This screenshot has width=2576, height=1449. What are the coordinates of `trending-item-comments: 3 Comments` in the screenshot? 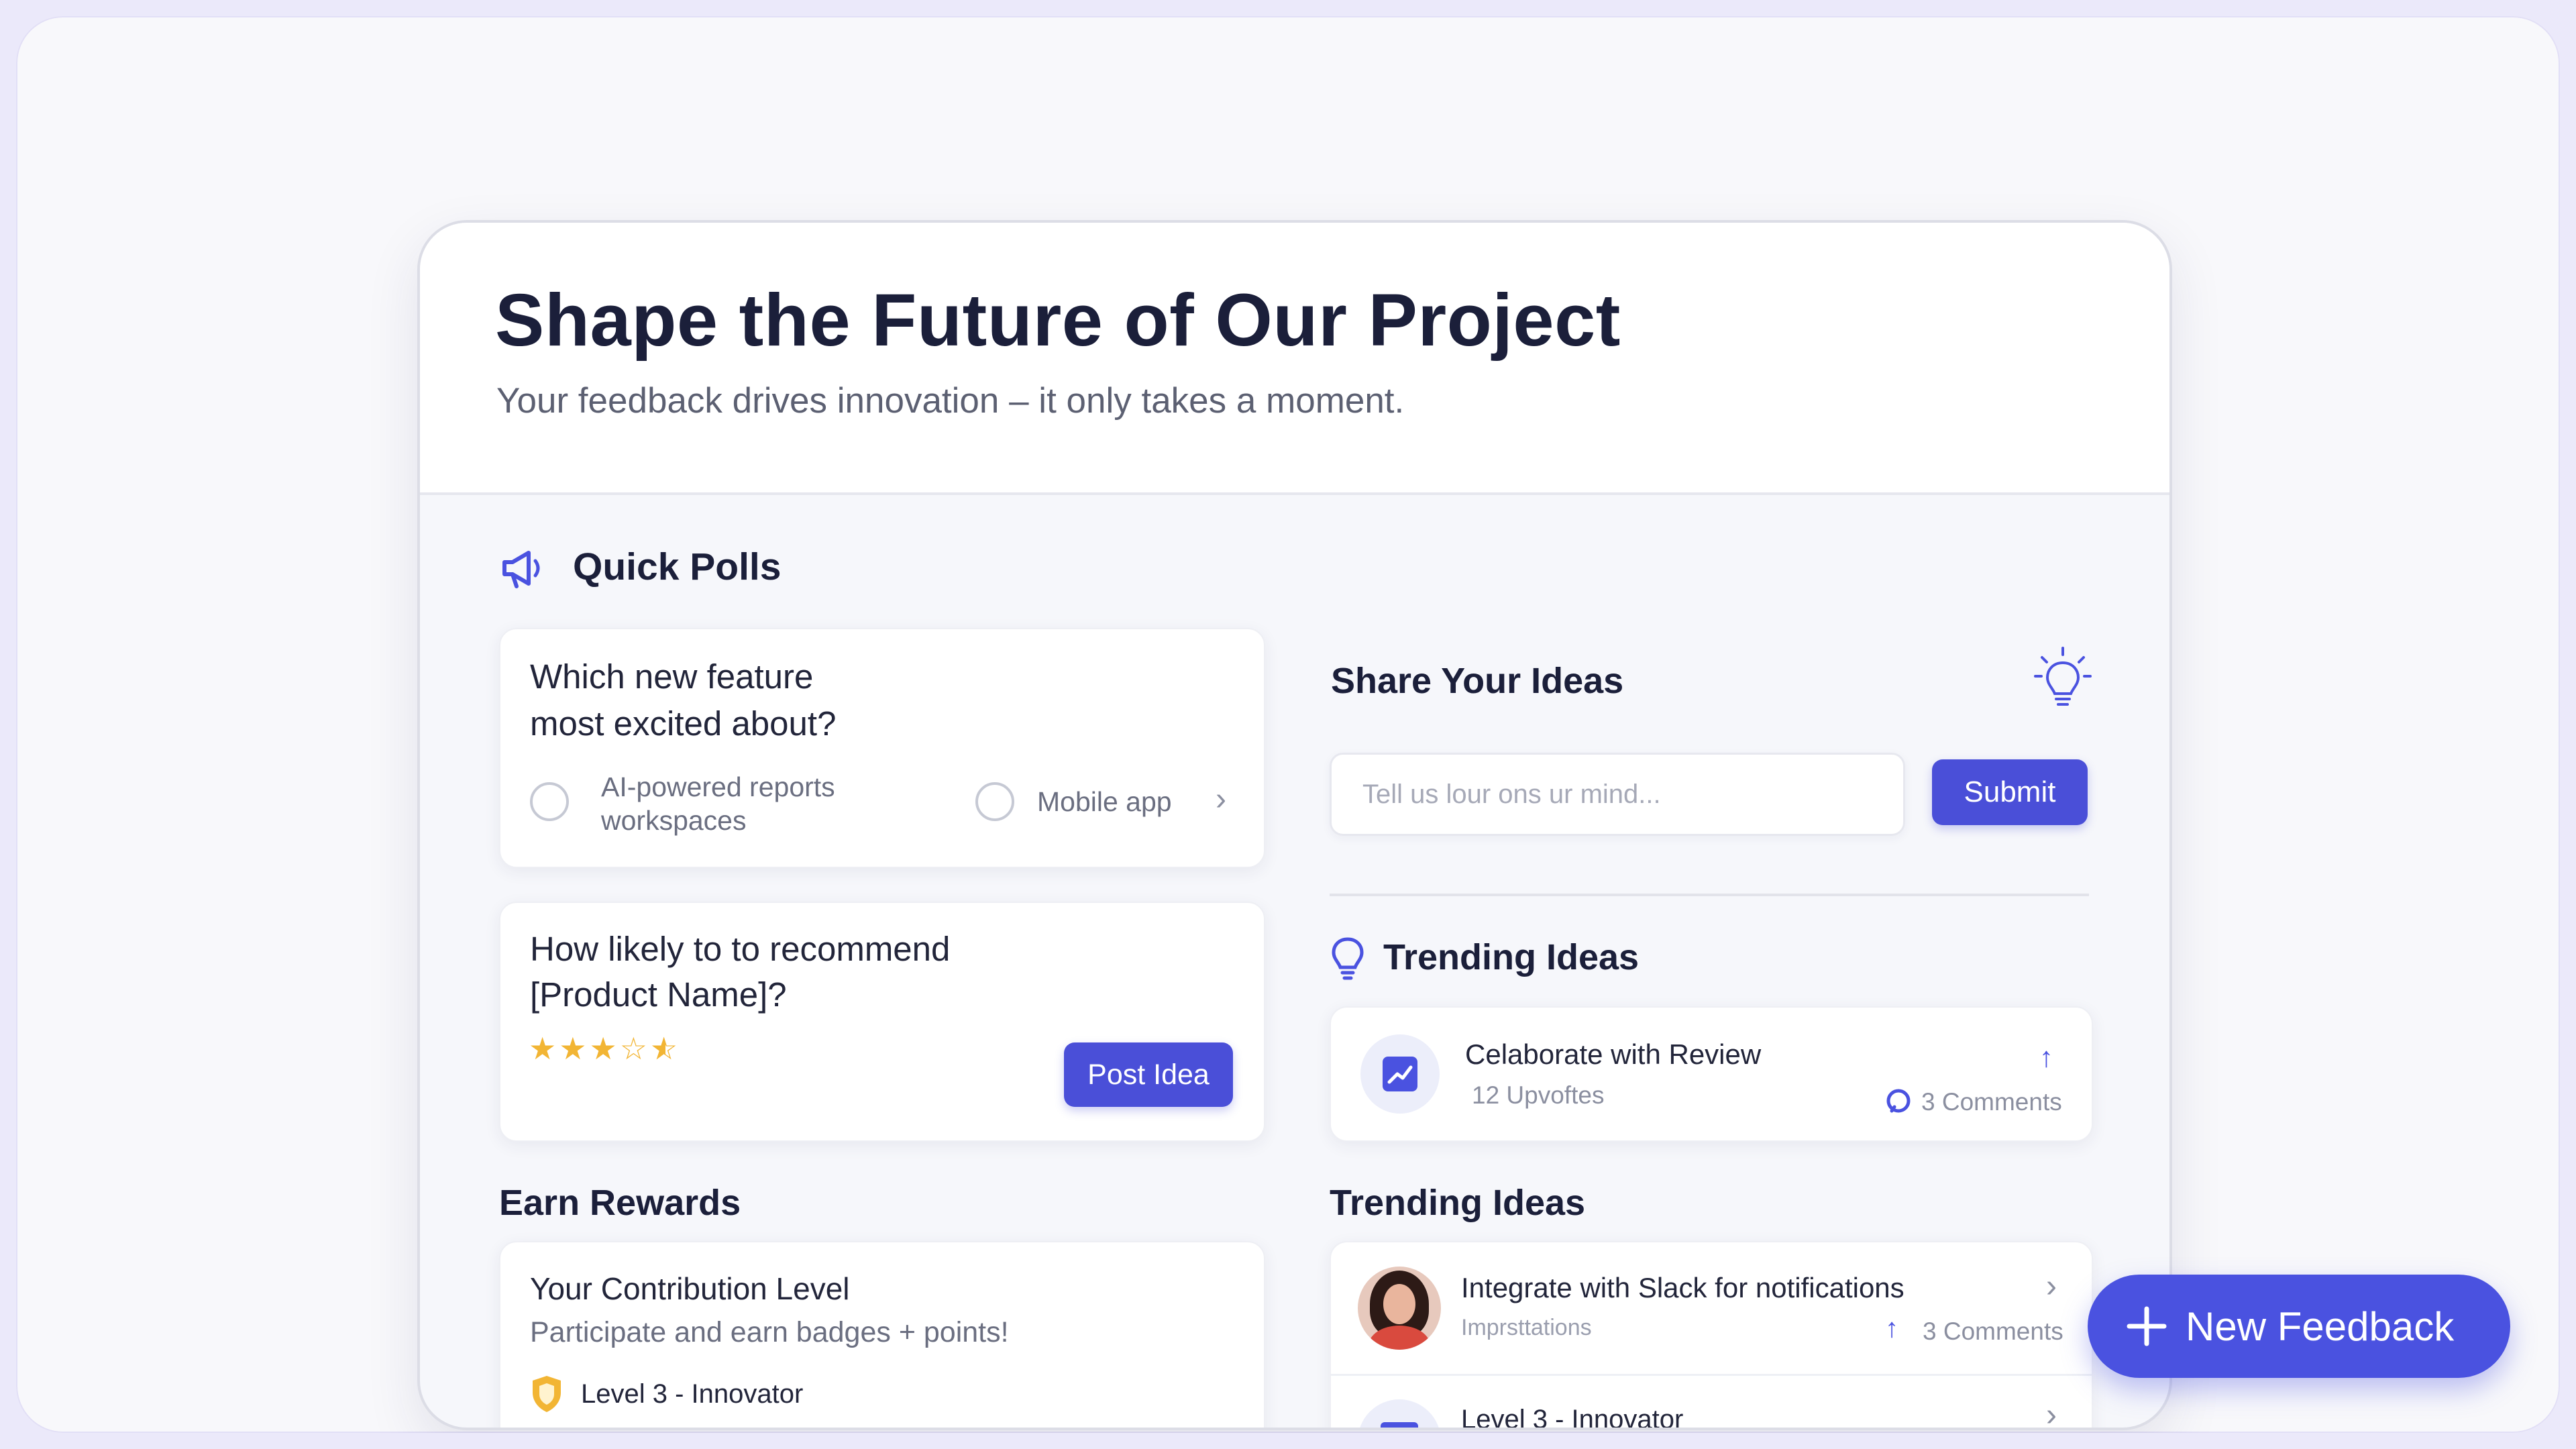 It's located at (1991, 1102).